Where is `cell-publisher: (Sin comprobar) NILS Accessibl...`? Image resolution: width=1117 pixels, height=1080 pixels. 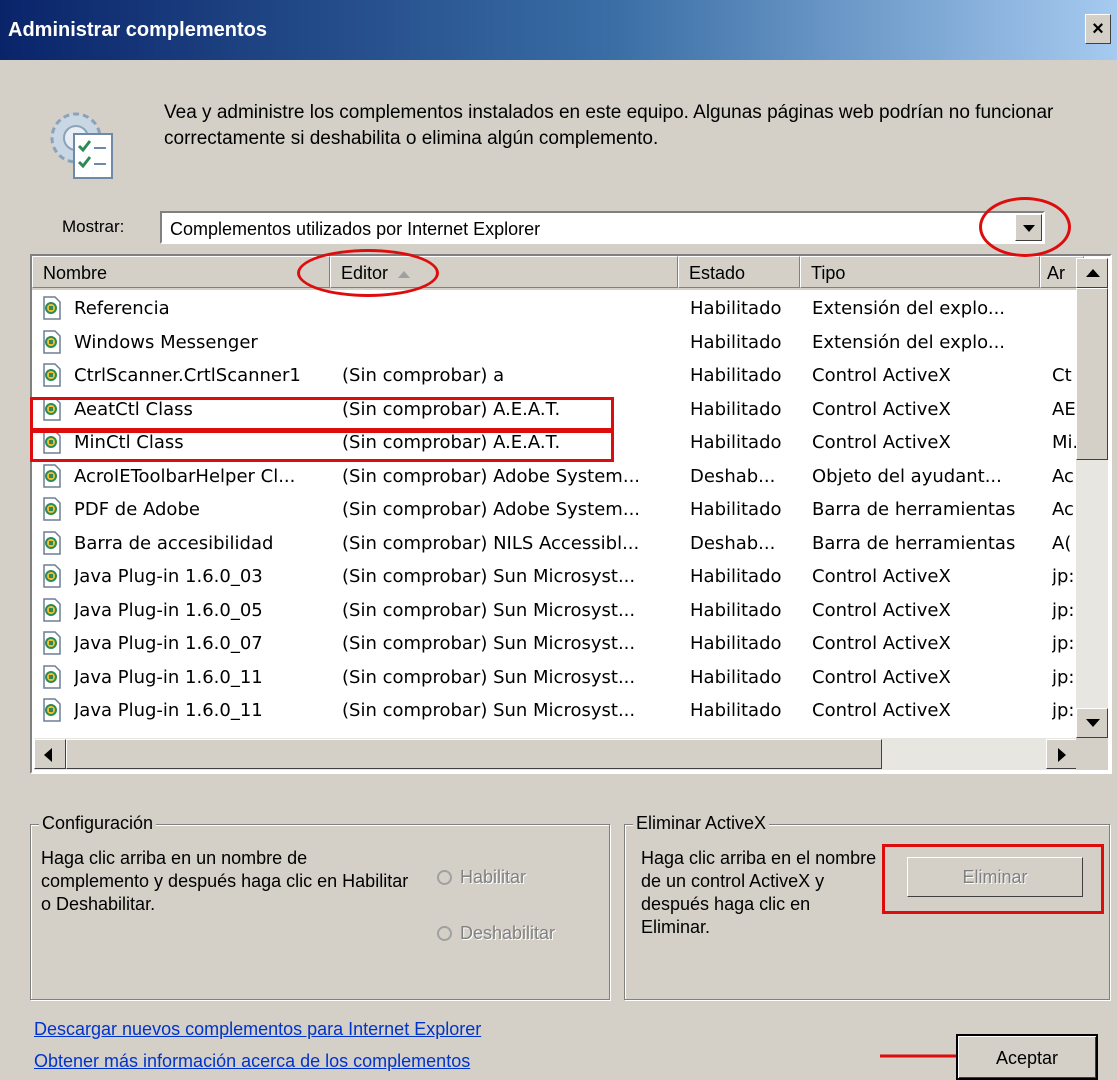
cell-publisher: (Sin comprobar) NILS Accessibl... is located at coordinates (491, 543).